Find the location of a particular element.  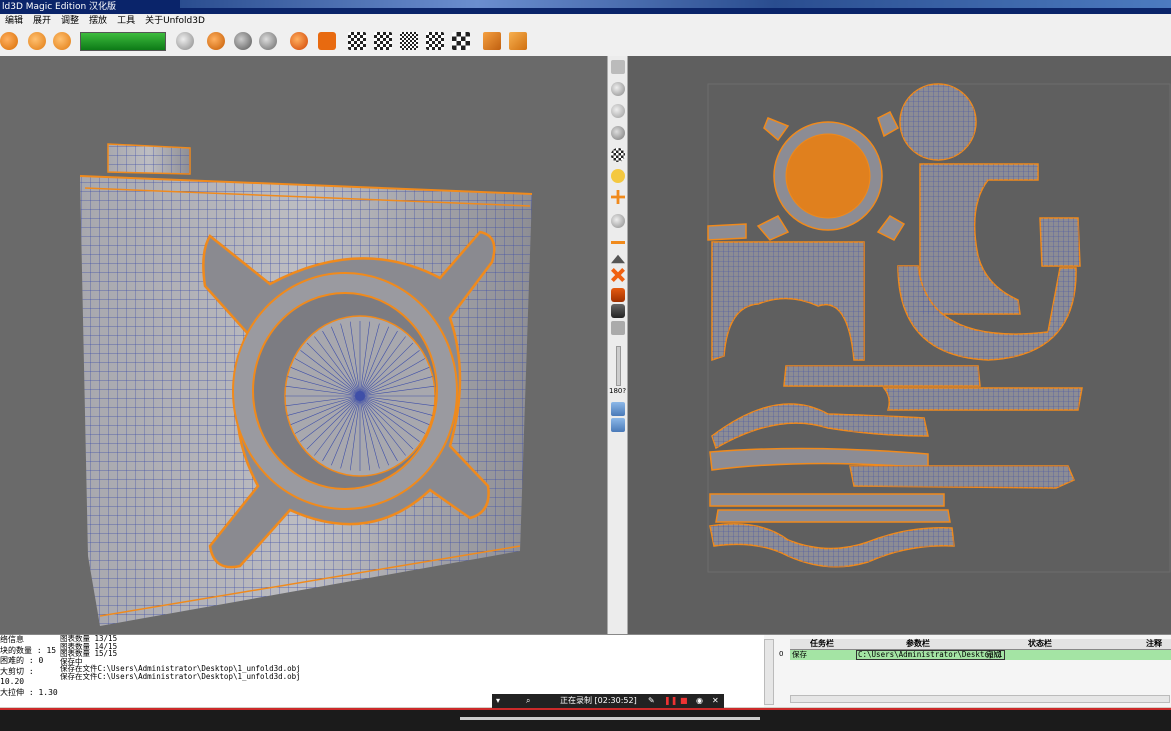

menu-bar: 编辑 展开 调整 摆放 工具 关于Unfold3D is located at coordinates (585, 21).